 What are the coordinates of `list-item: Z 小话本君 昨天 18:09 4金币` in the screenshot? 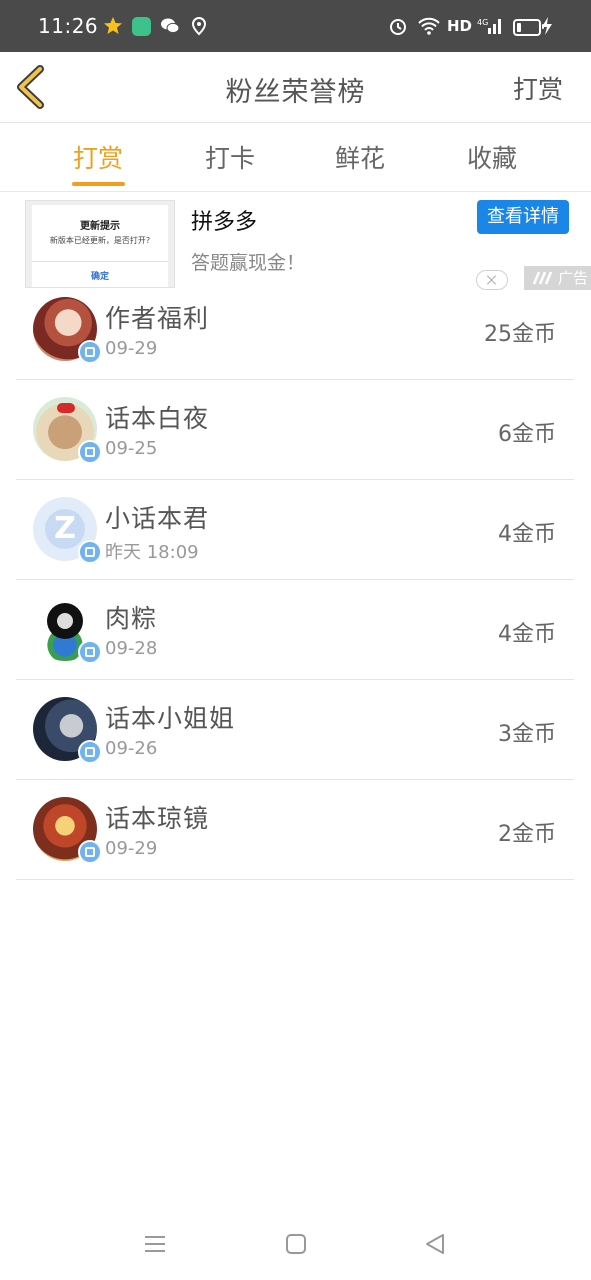 It's located at (295, 530).